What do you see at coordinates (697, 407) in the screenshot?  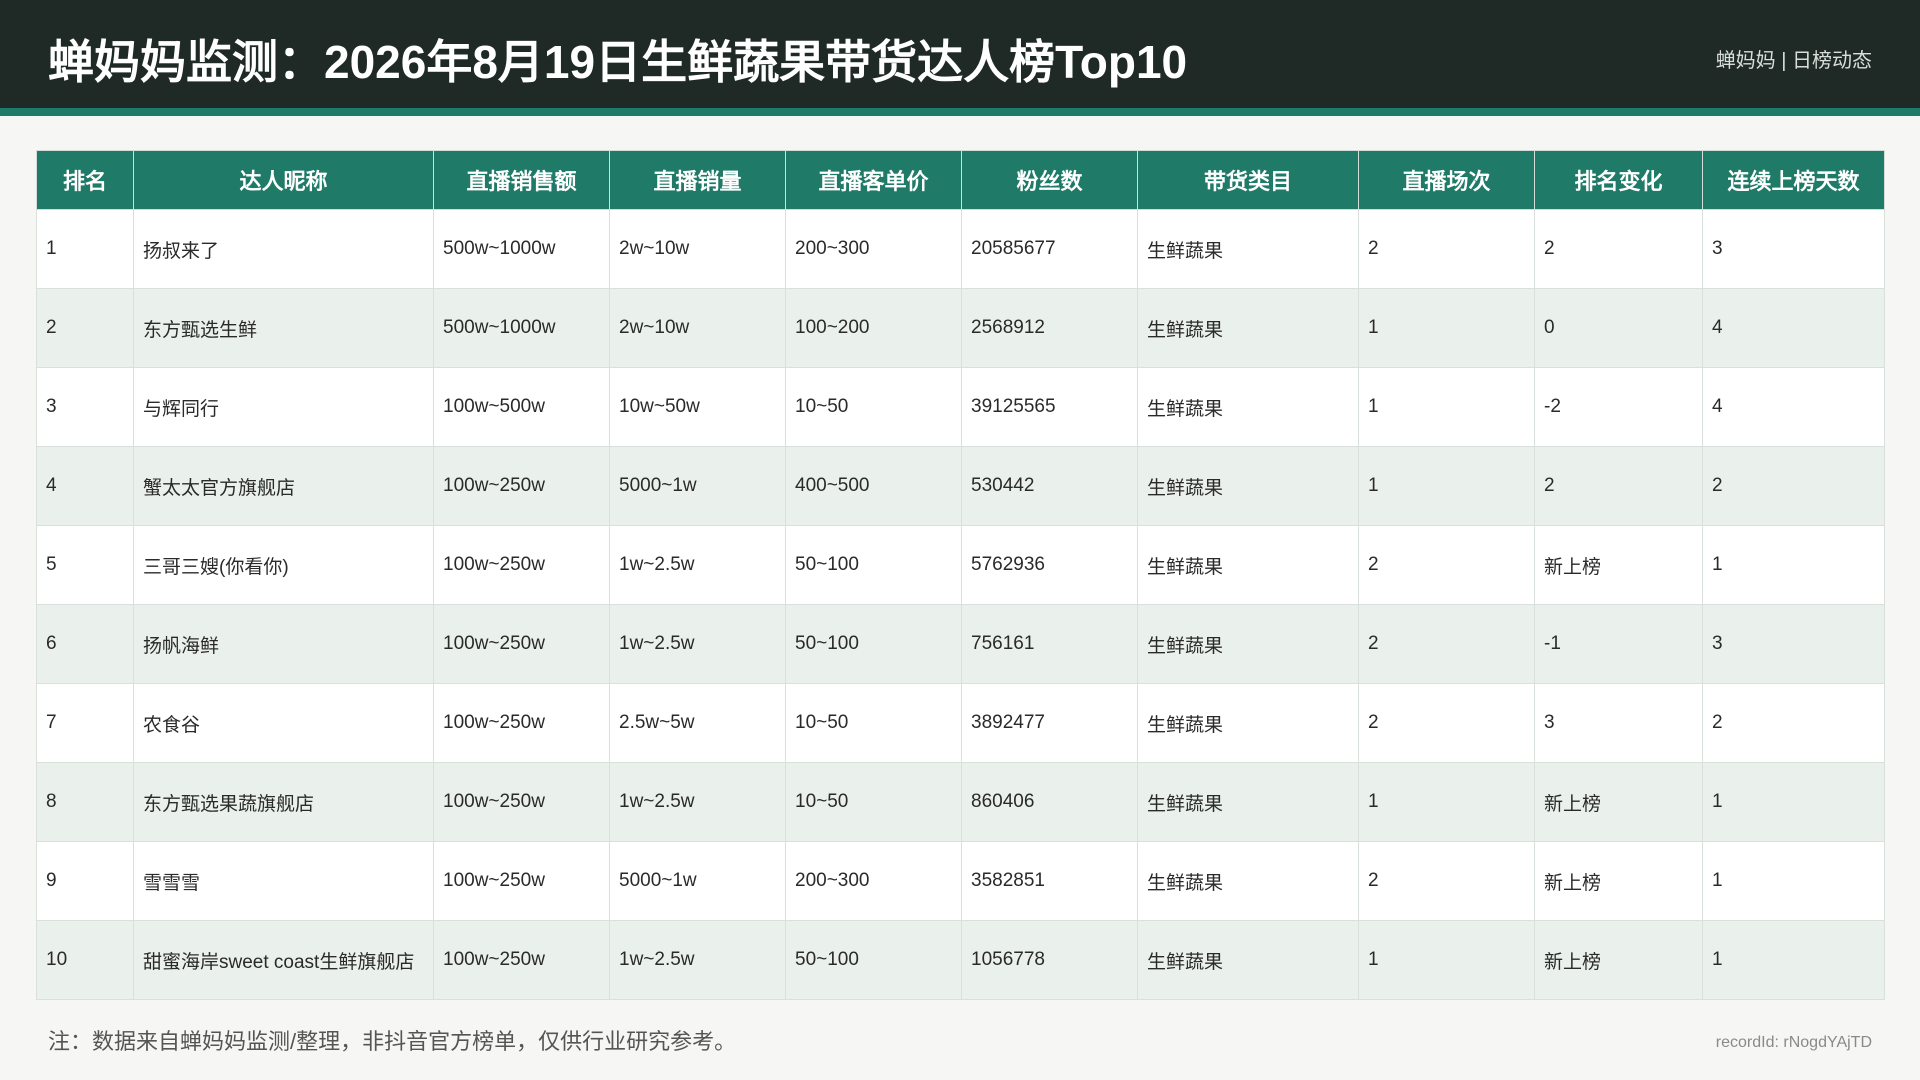 I see `live-volume-cell: 10w~50w` at bounding box center [697, 407].